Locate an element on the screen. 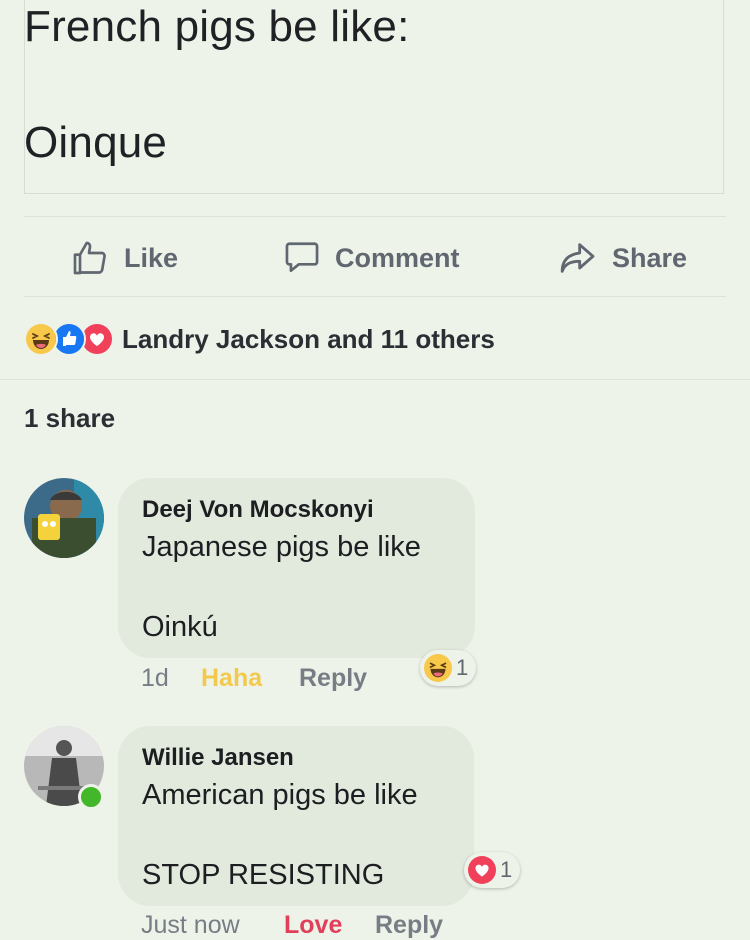  comment-icon is located at coordinates (302, 257).